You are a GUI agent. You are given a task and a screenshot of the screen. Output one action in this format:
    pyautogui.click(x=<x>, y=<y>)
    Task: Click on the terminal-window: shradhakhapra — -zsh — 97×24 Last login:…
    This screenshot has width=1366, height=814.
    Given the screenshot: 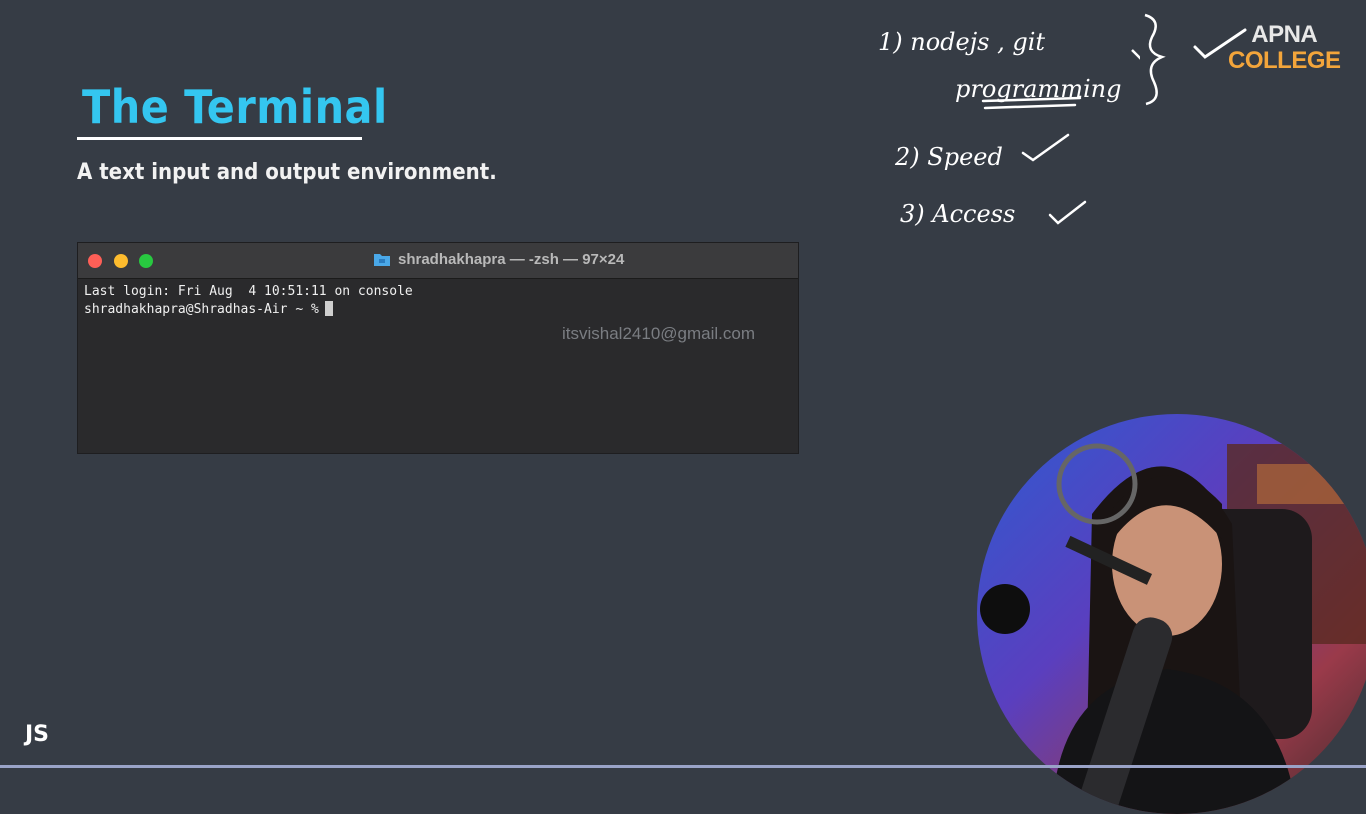 What is the action you would take?
    pyautogui.click(x=438, y=348)
    